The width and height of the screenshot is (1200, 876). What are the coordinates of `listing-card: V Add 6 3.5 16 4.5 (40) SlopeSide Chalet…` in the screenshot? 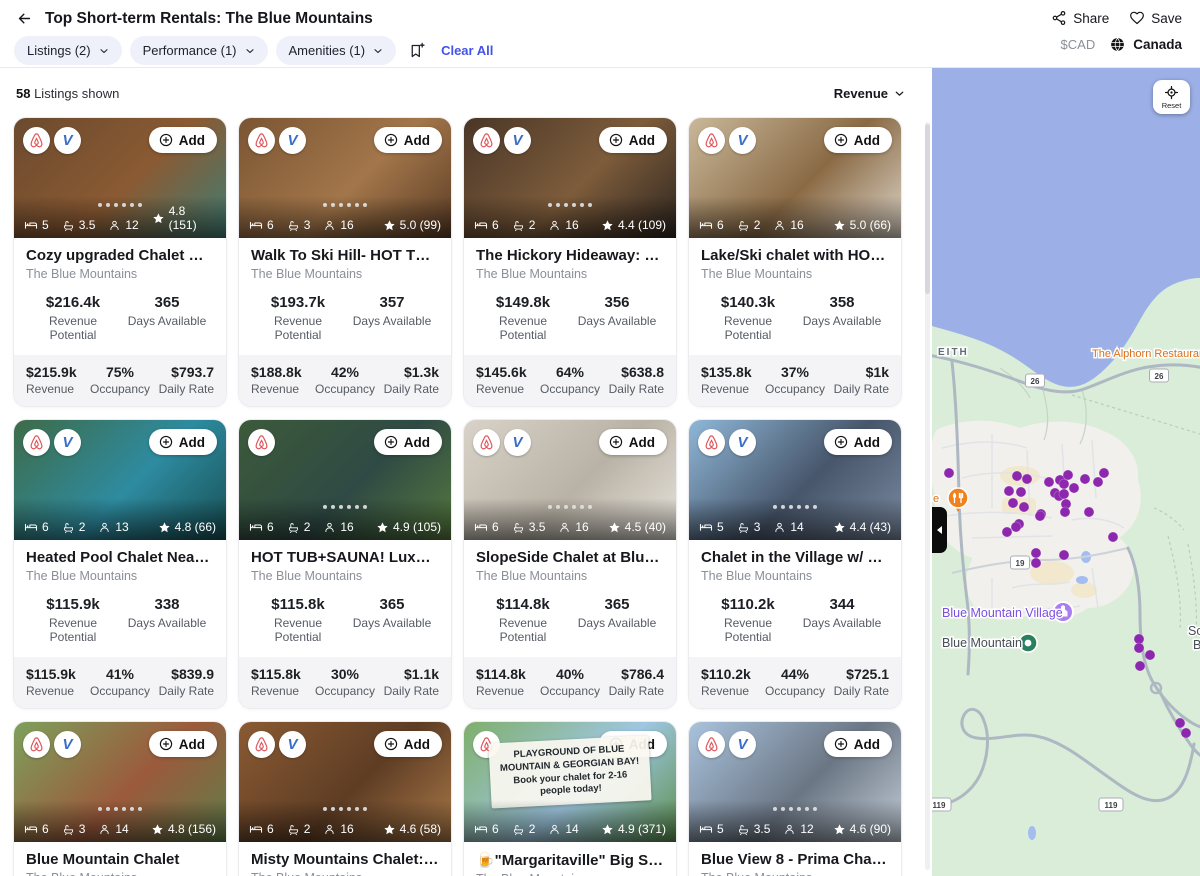 It's located at (570, 564).